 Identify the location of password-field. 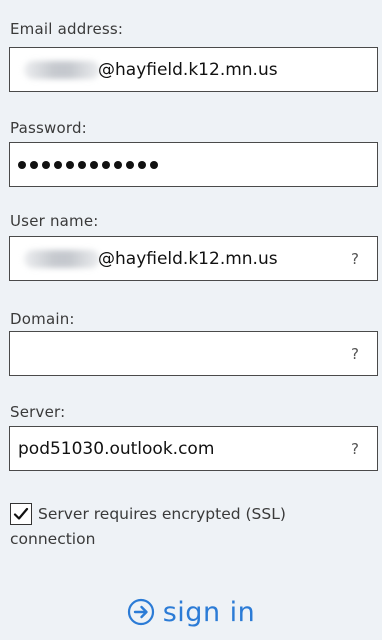
(193, 164).